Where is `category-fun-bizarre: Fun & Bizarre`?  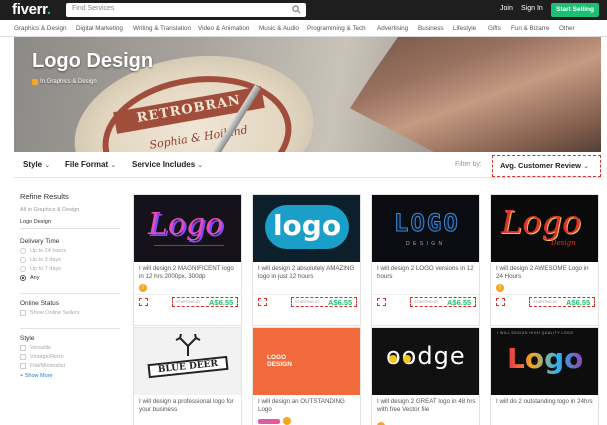
category-fun-bizarre: Fun & Bizarre is located at coordinates (530, 28).